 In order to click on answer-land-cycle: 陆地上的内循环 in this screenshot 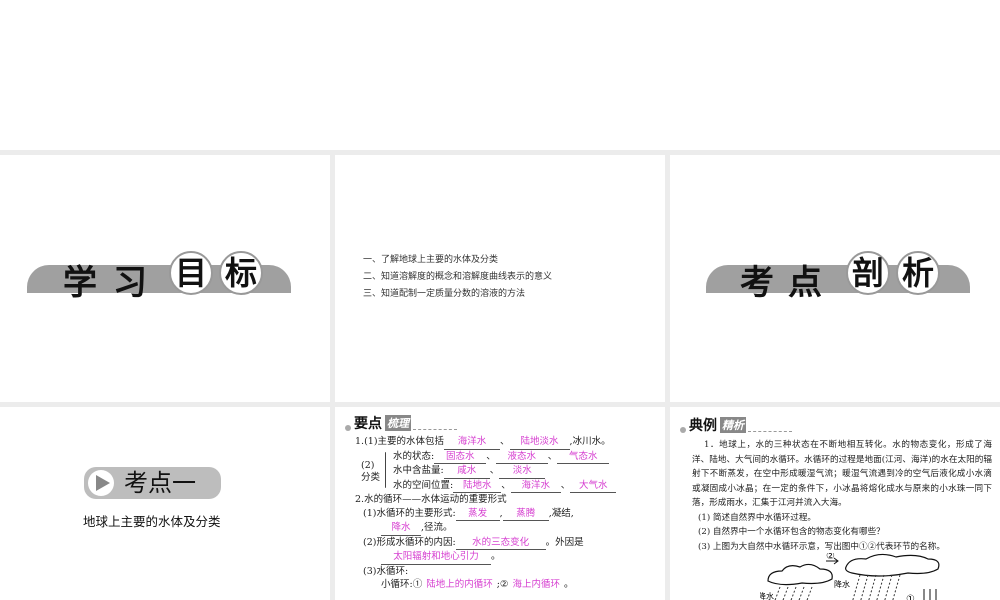, I will do `click(459, 584)`.